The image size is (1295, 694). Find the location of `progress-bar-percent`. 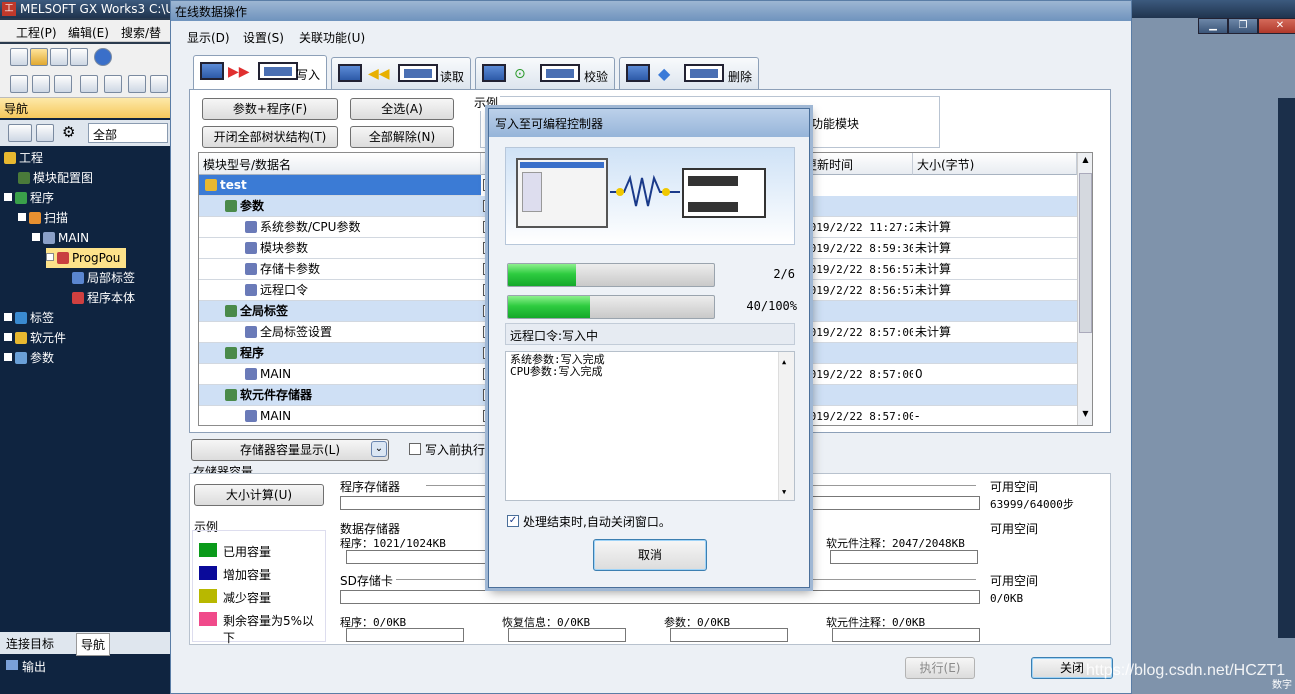

progress-bar-percent is located at coordinates (611, 307).